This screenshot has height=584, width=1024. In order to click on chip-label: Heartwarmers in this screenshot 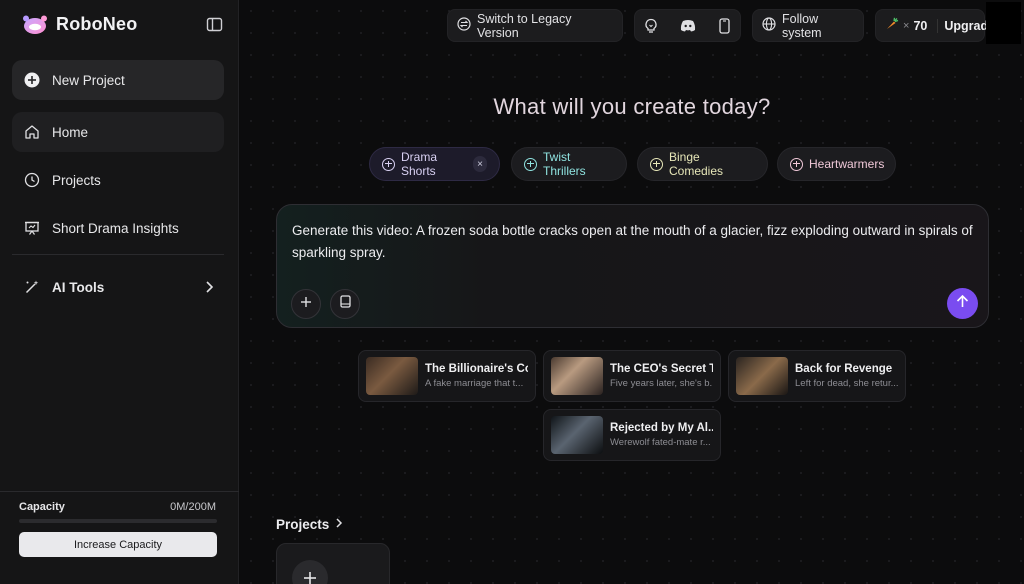, I will do `click(847, 164)`.